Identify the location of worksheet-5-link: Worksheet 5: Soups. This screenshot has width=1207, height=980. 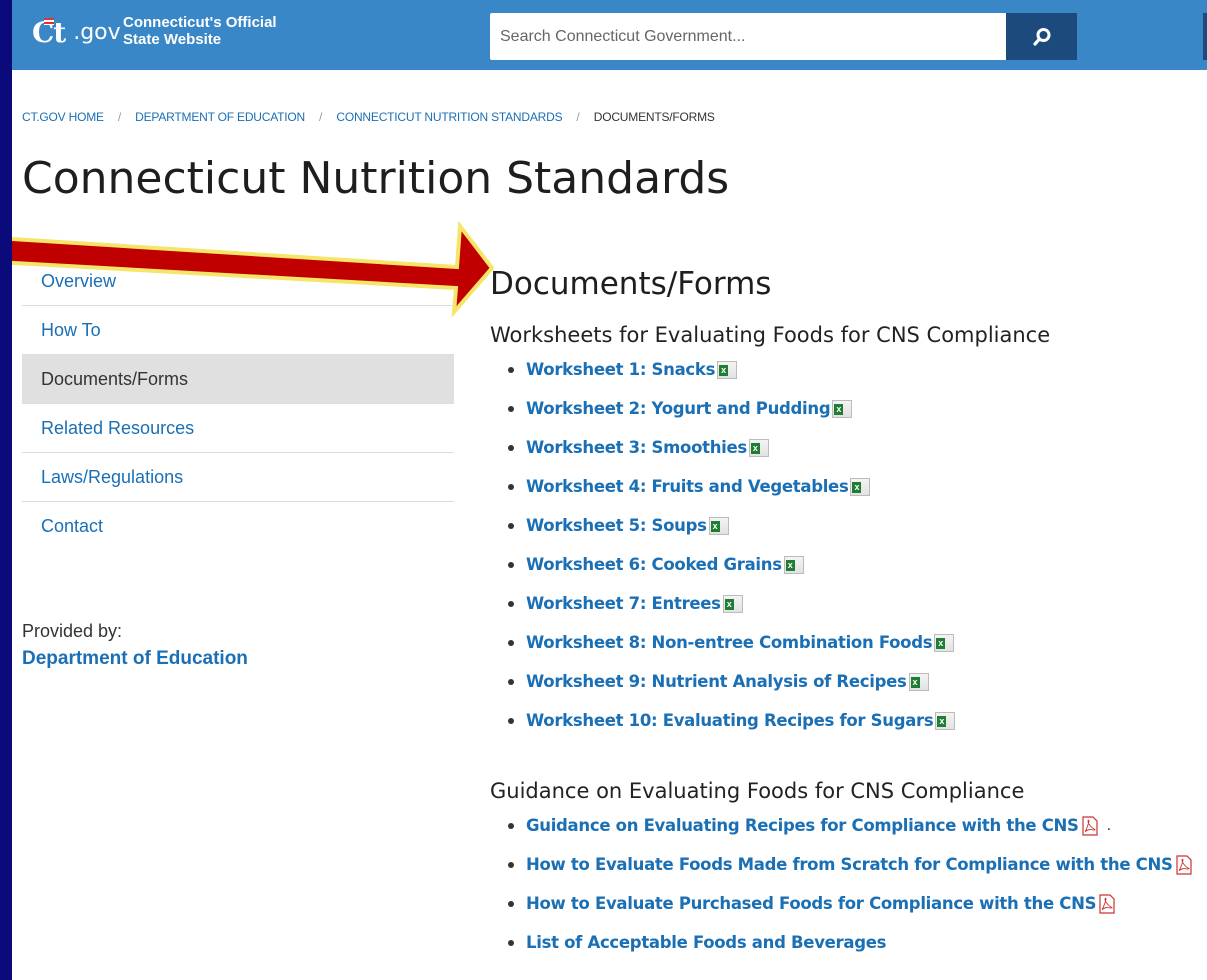
(616, 525).